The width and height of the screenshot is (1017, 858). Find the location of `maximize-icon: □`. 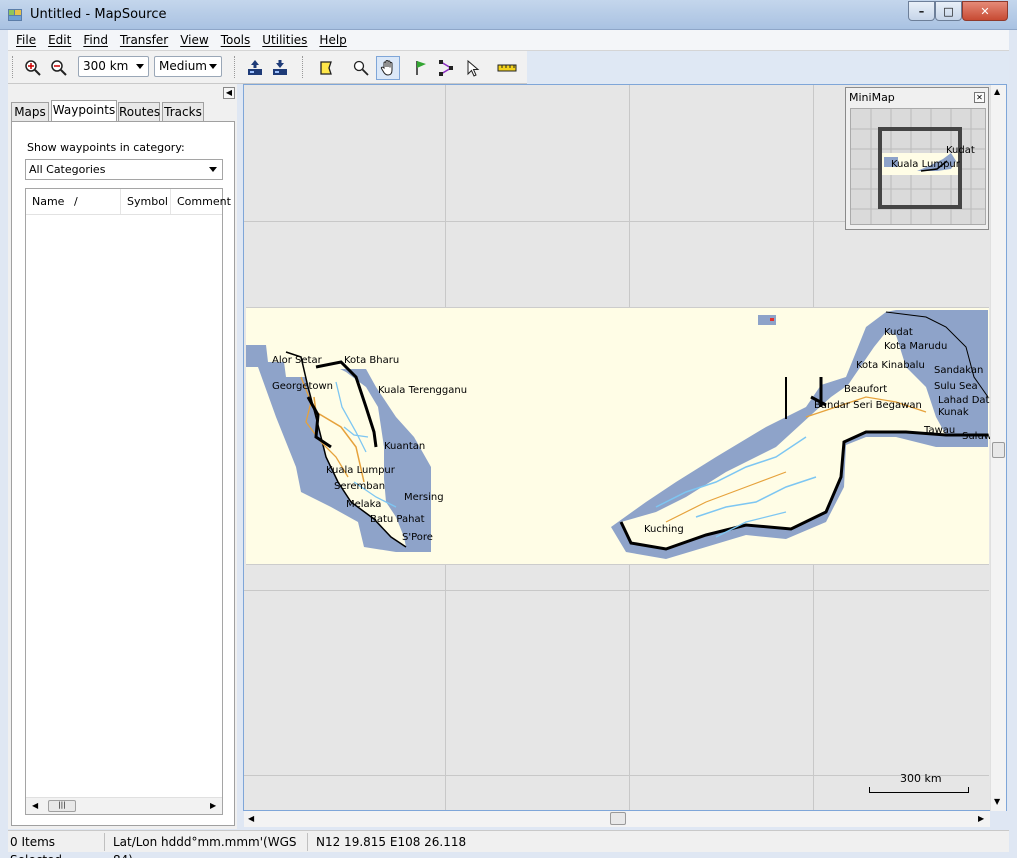

maximize-icon: □ is located at coordinates (948, 11).